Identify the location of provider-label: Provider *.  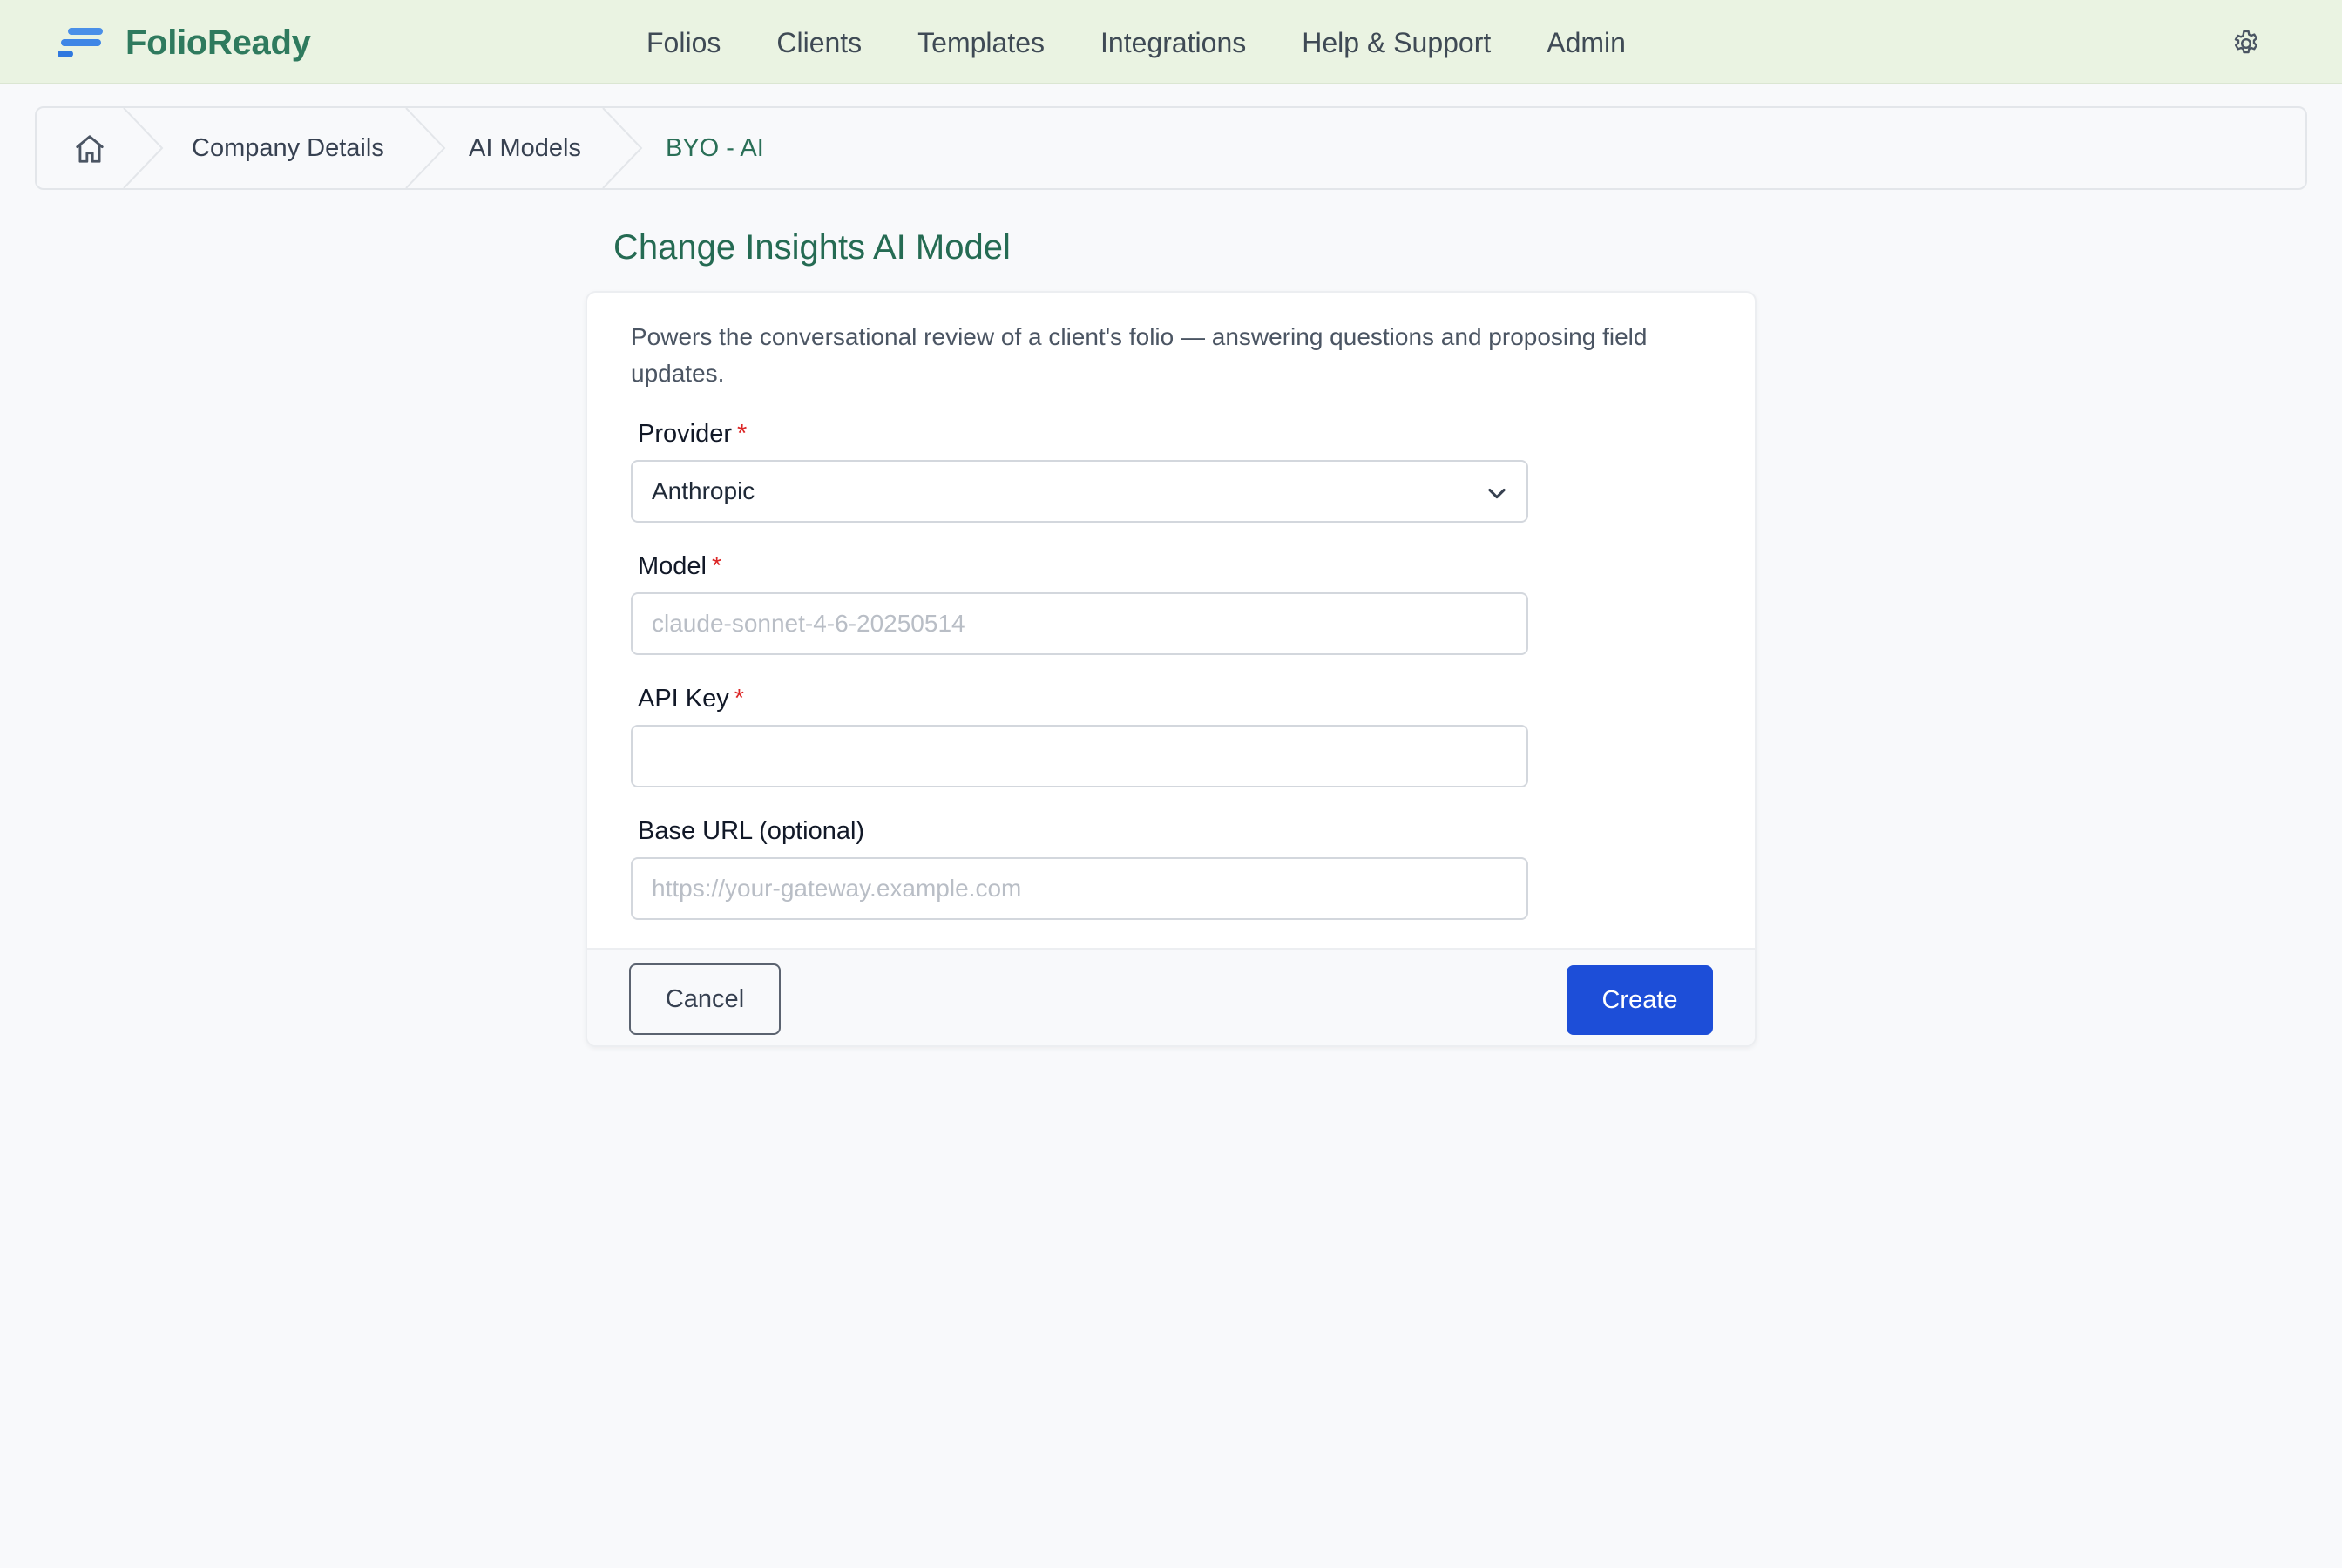
(692, 434).